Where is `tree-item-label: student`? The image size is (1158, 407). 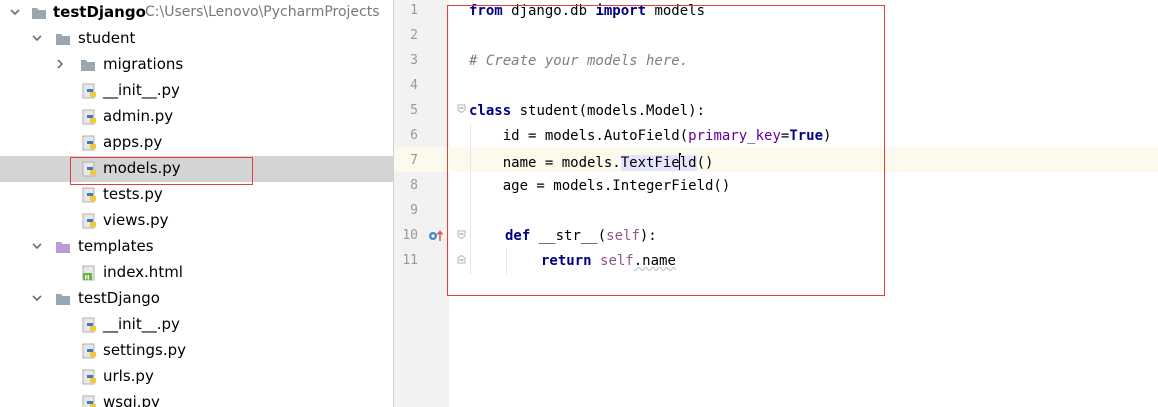 tree-item-label: student is located at coordinates (107, 38).